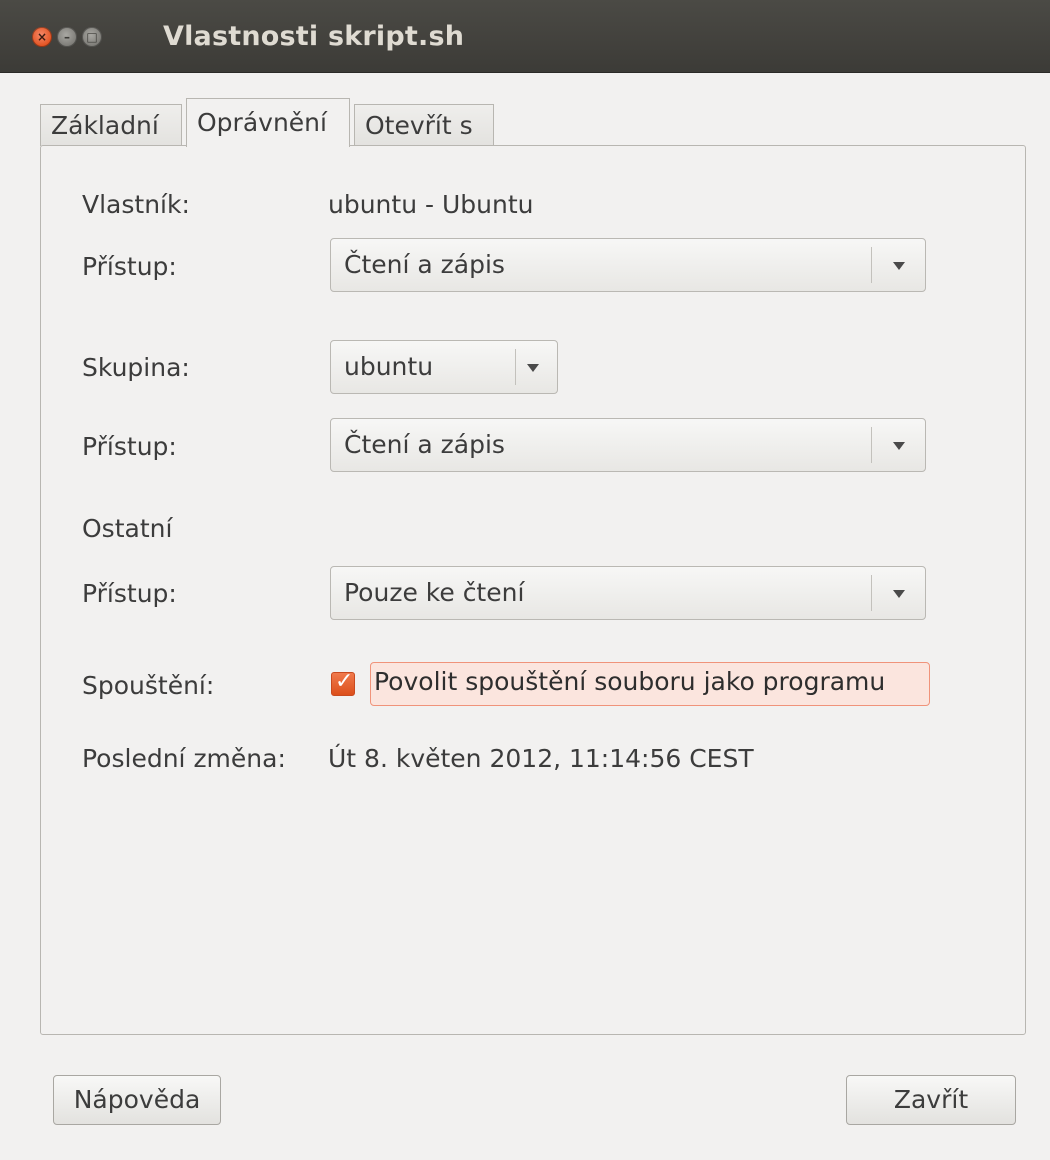 This screenshot has height=1160, width=1050. Describe the element at coordinates (434, 592) in the screenshot. I see `others-access-value: Pouze ke čtení` at that location.